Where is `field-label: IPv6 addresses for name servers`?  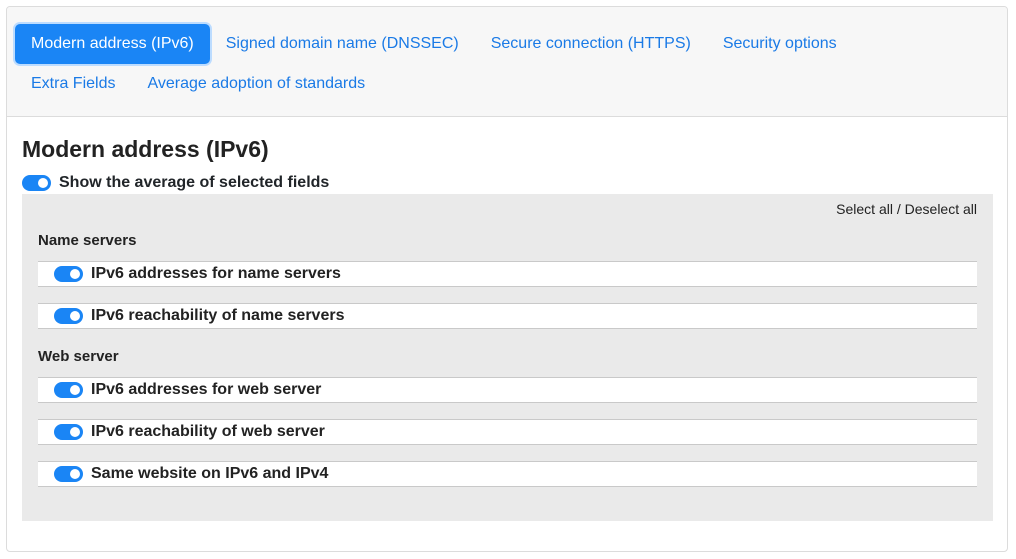 field-label: IPv6 addresses for name servers is located at coordinates (216, 273).